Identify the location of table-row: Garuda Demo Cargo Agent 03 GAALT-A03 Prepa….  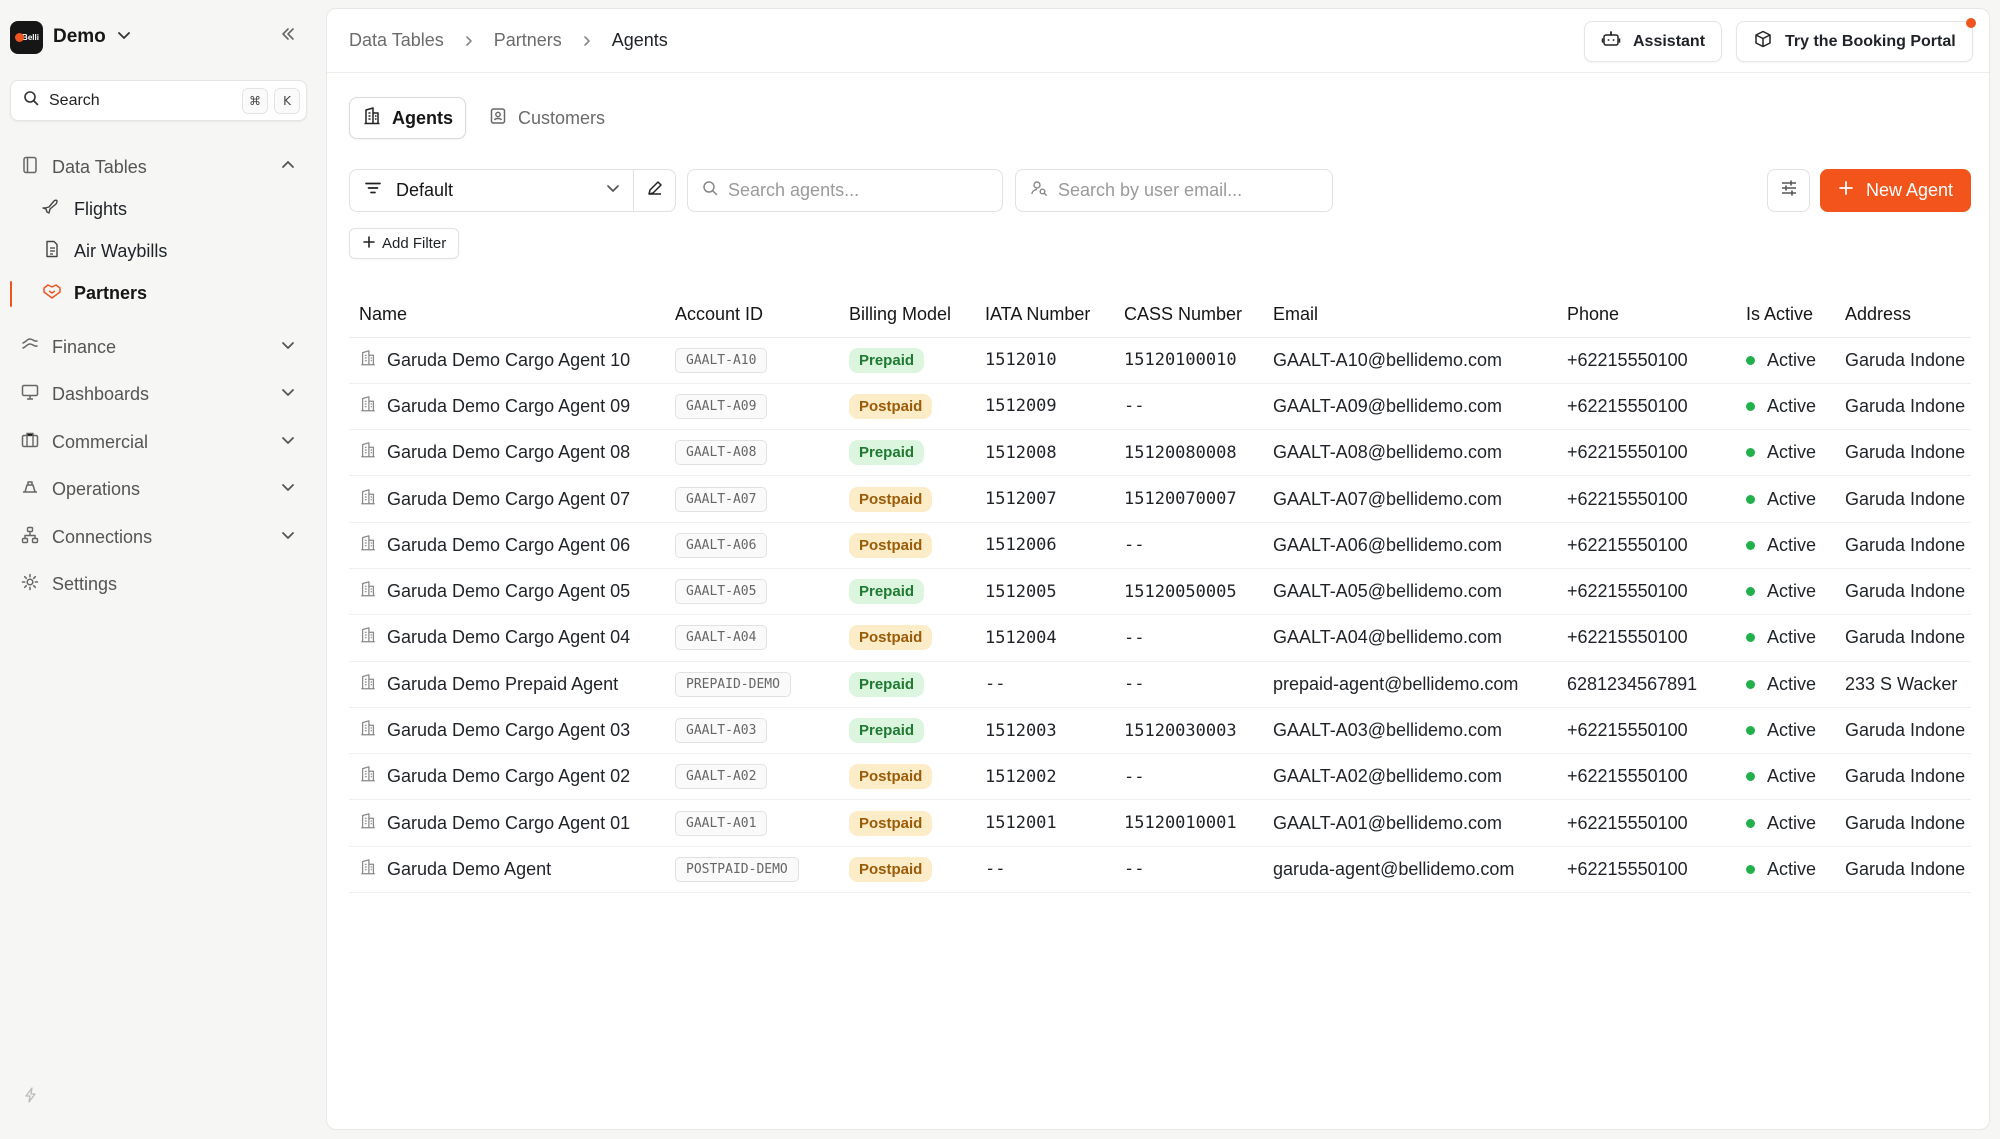
(1160, 731).